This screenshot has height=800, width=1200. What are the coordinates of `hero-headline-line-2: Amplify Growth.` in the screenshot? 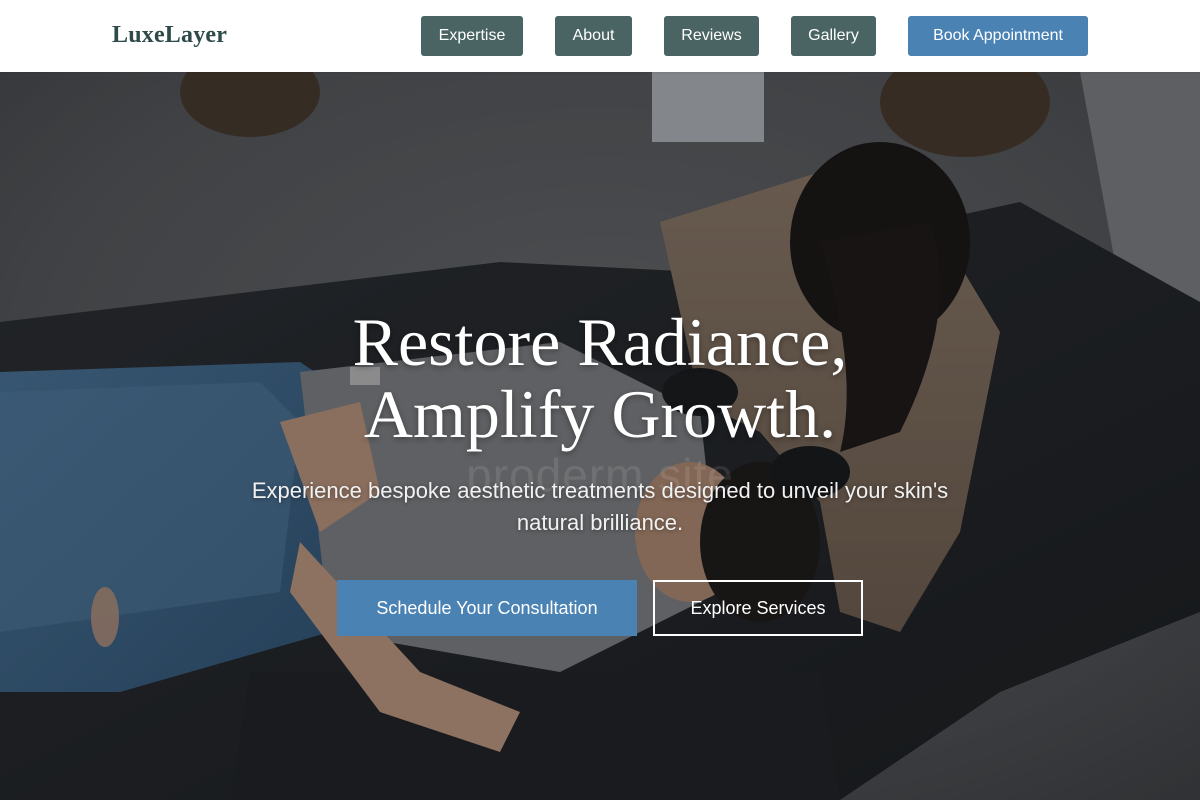 It's located at (600, 414).